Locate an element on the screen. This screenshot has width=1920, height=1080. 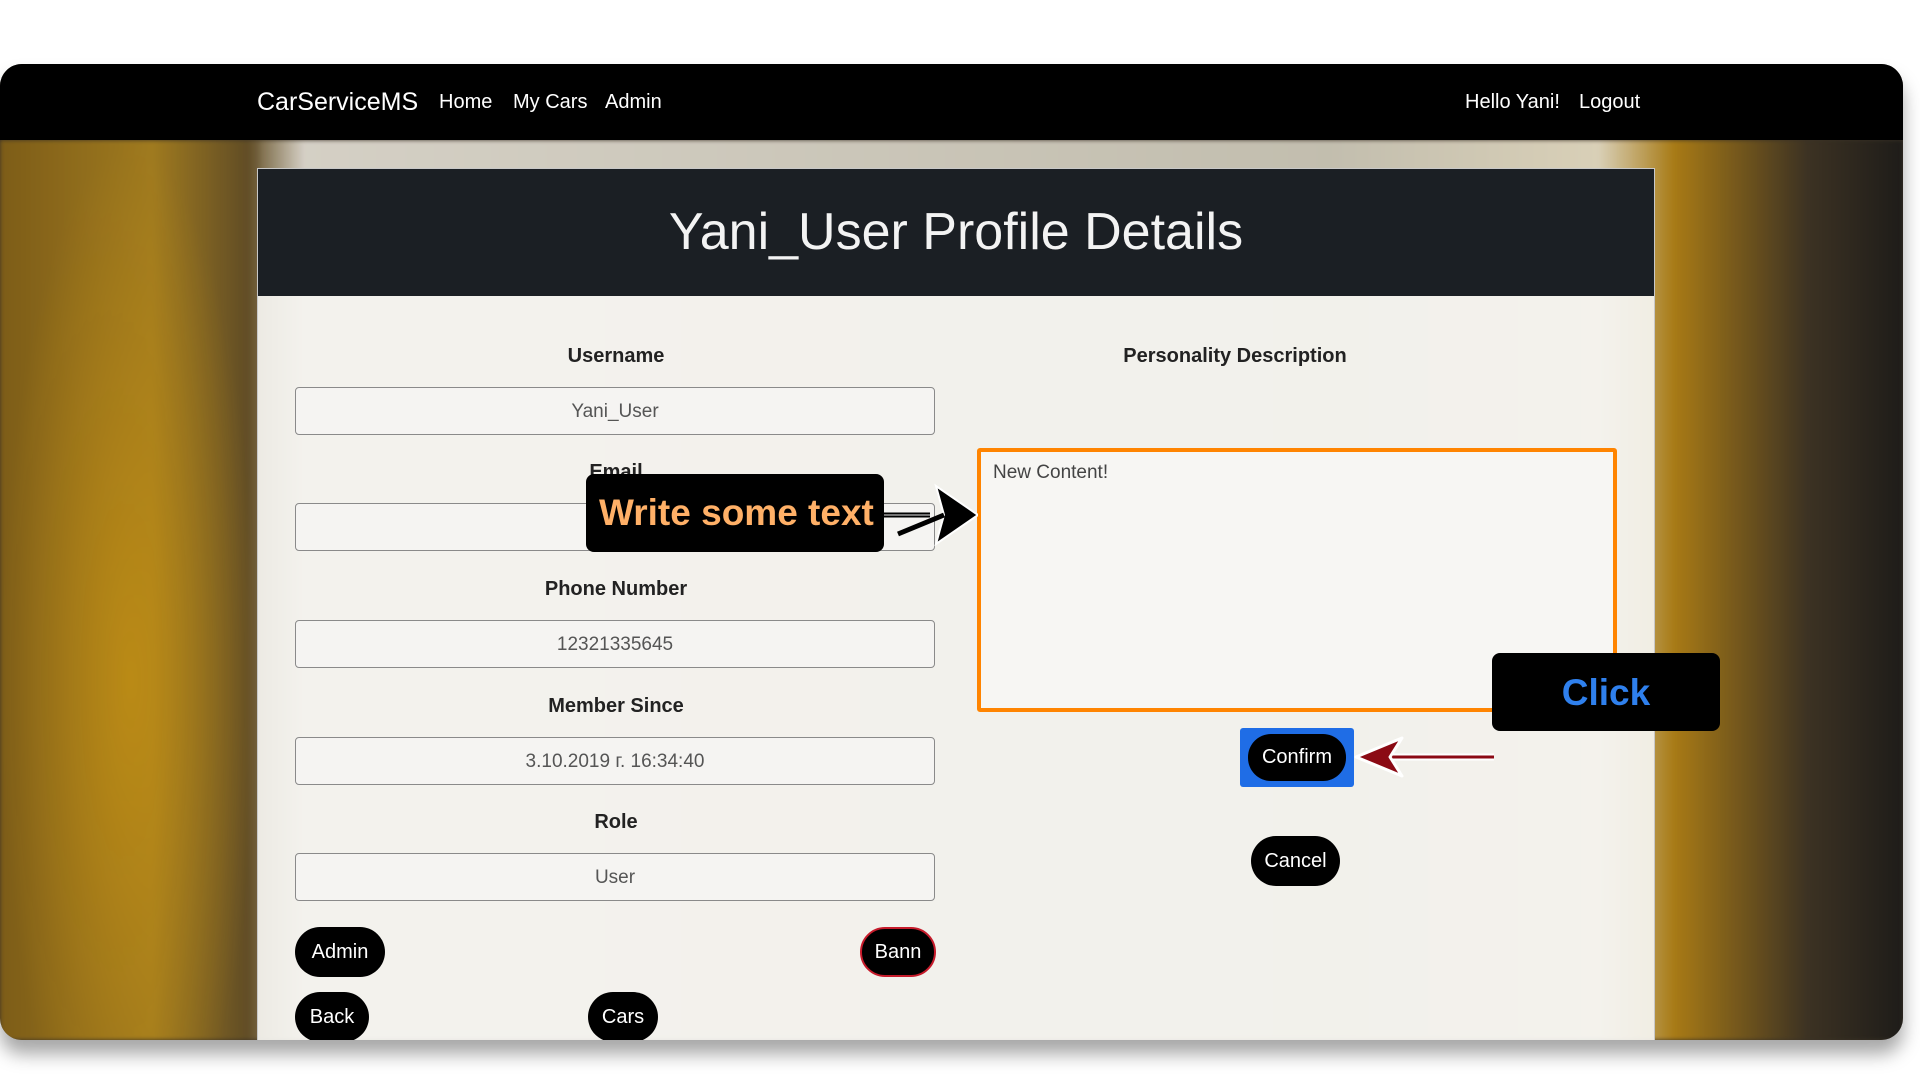
click-hint-callout: Click is located at coordinates (1606, 692).